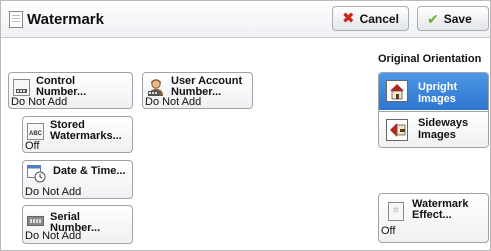 The width and height of the screenshot is (491, 251). I want to click on serial-number-button: Serial Number... Do Not Add, so click(77, 224).